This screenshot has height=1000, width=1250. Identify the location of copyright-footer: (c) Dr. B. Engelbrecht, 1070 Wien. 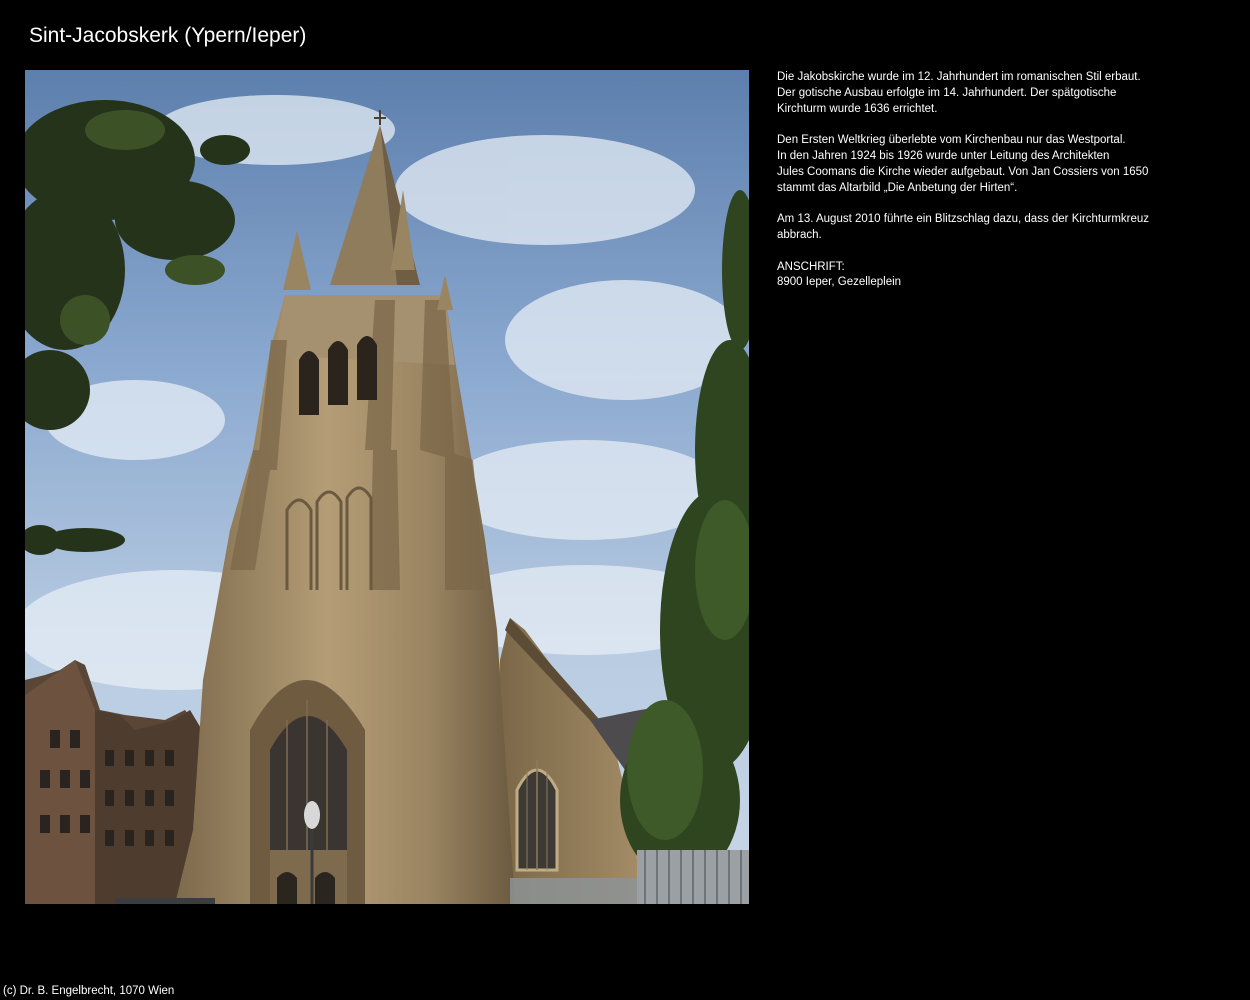
(89, 991).